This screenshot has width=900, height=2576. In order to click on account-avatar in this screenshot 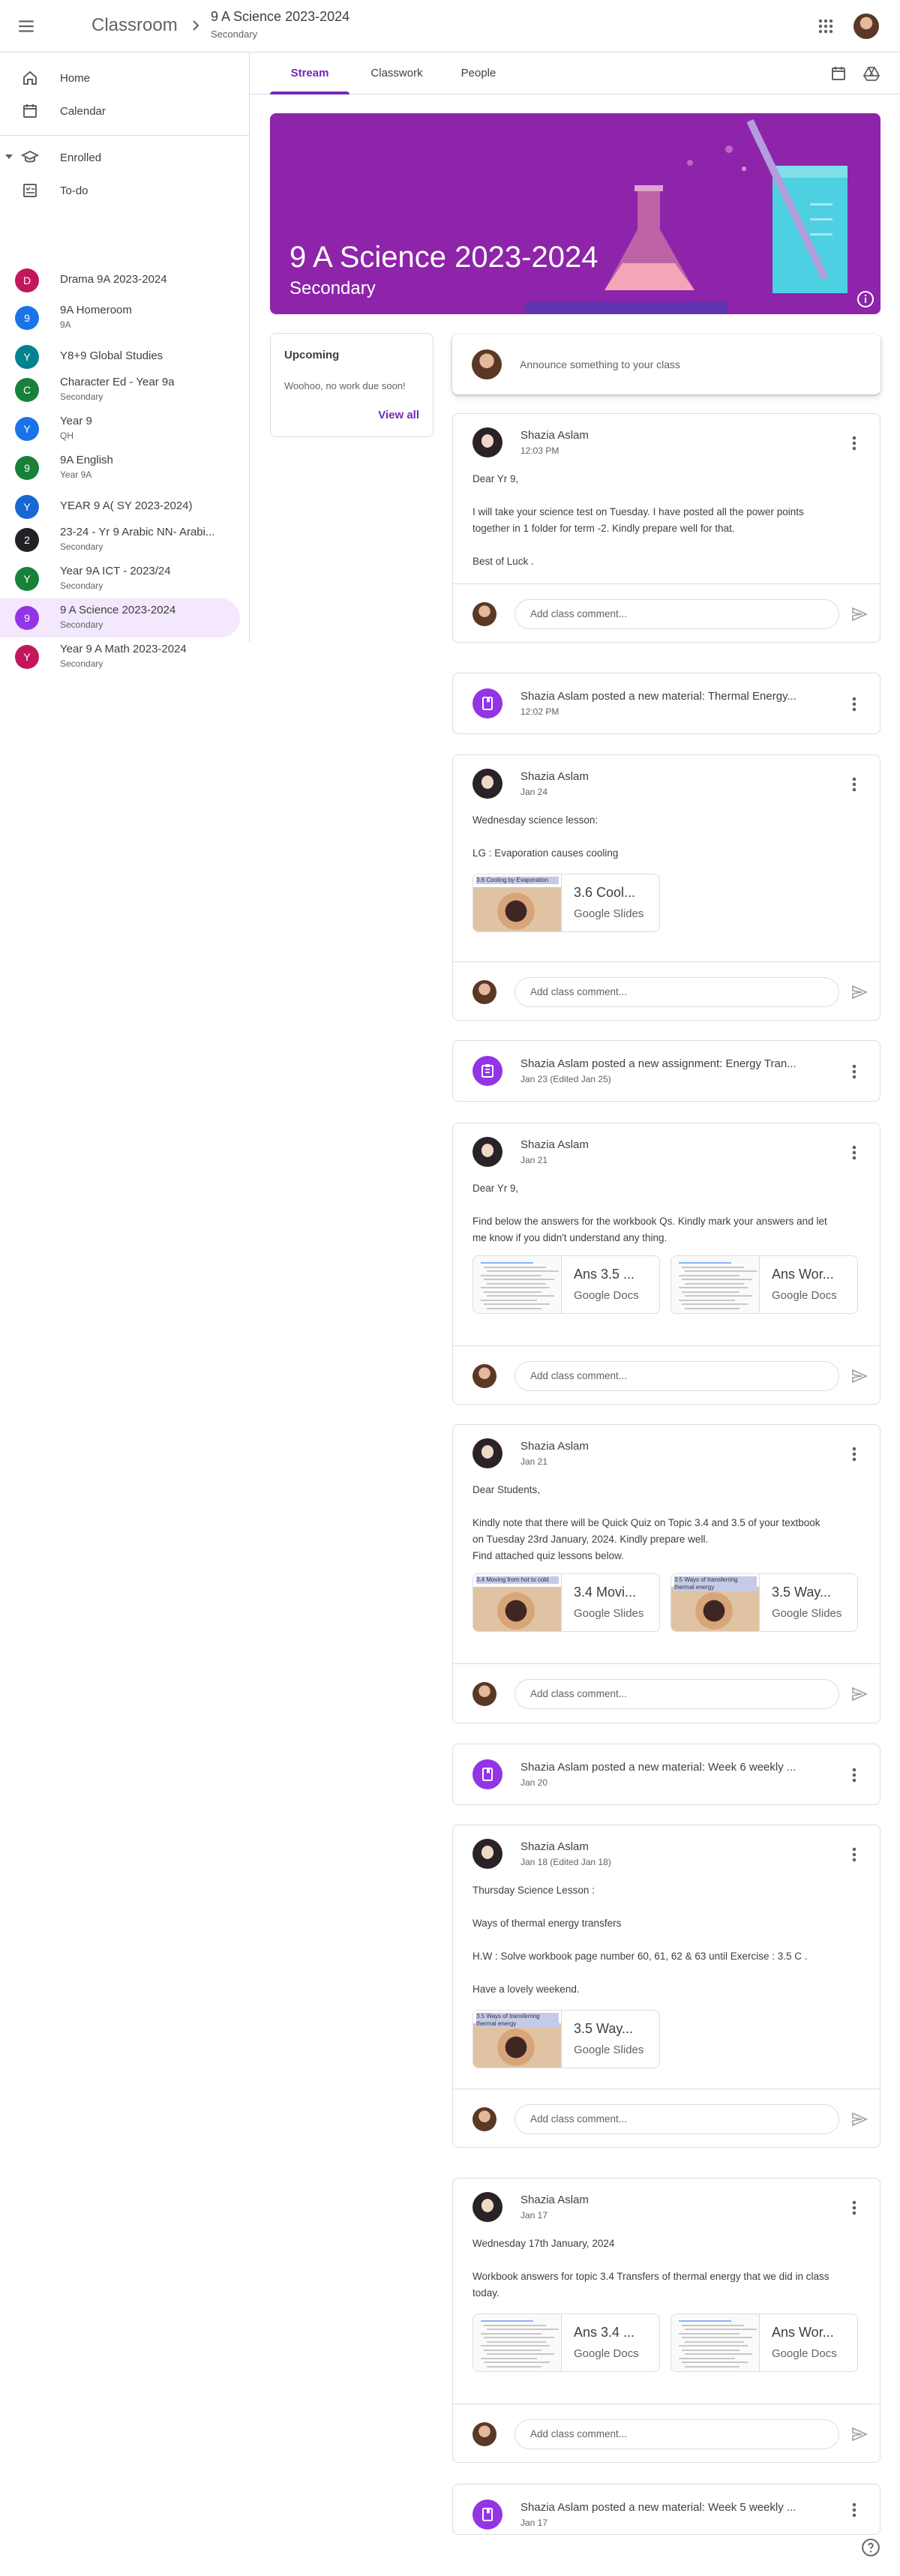, I will do `click(866, 26)`.